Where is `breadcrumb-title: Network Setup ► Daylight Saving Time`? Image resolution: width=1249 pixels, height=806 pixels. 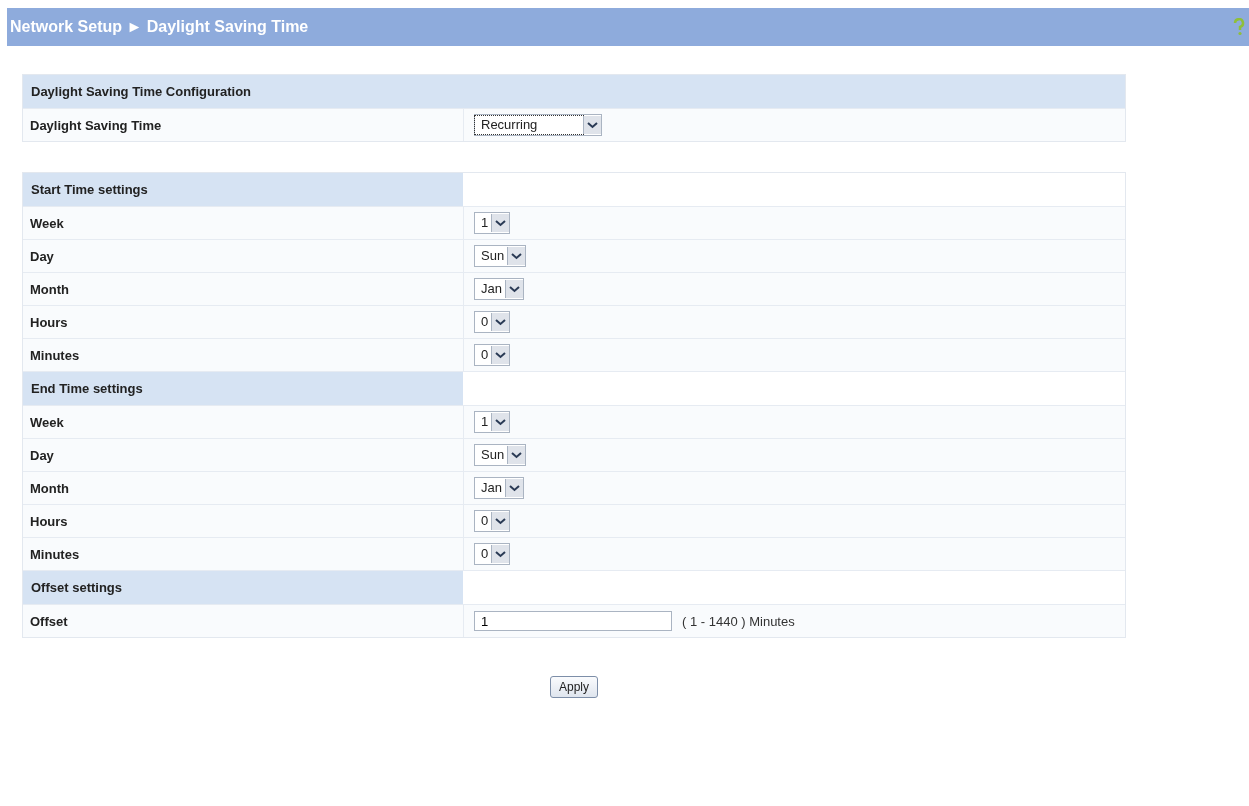
breadcrumb-title: Network Setup ► Daylight Saving Time is located at coordinates (159, 27).